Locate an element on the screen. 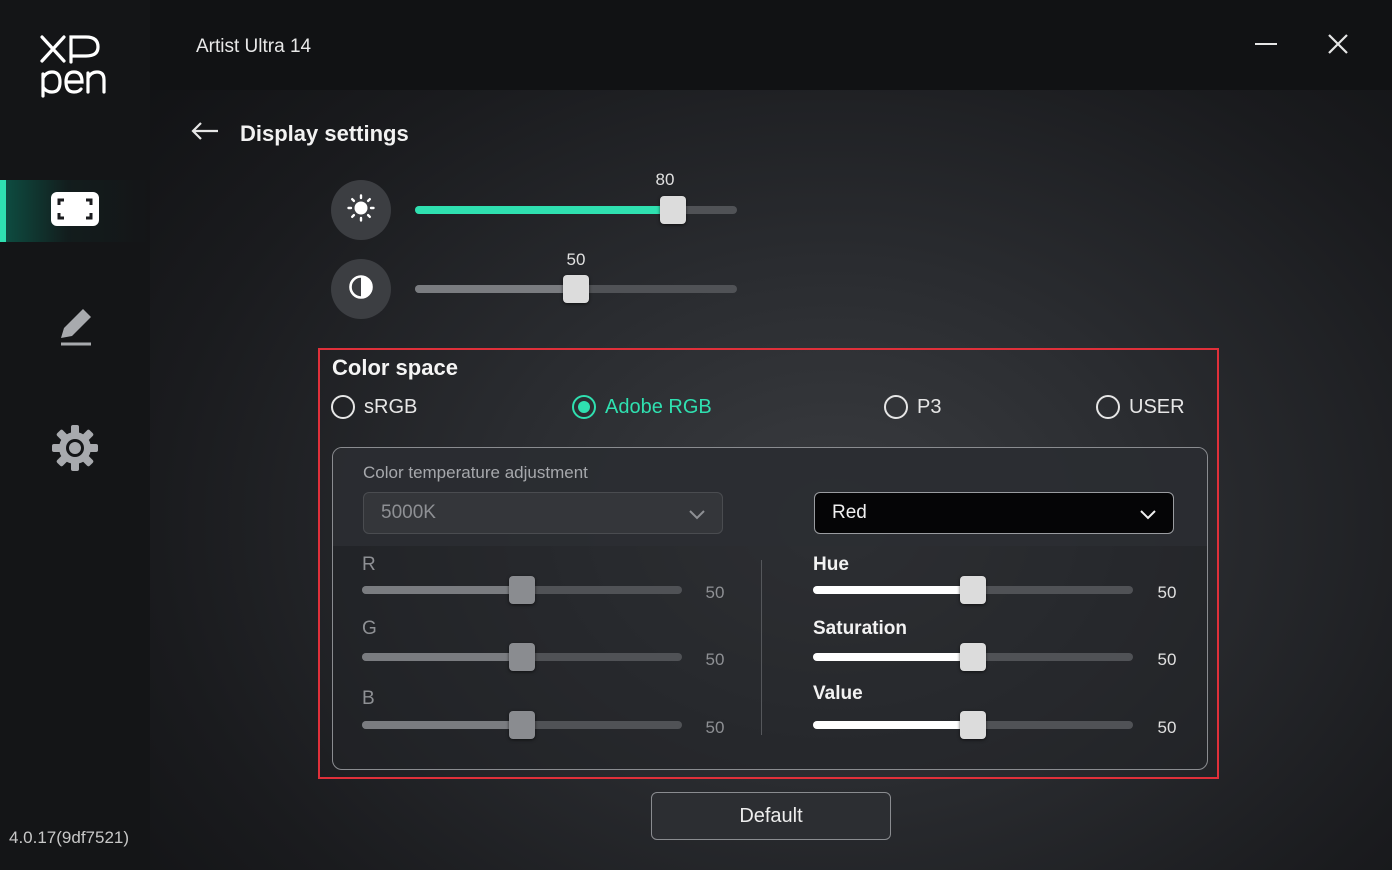  slider-g-thumb is located at coordinates (522, 657).